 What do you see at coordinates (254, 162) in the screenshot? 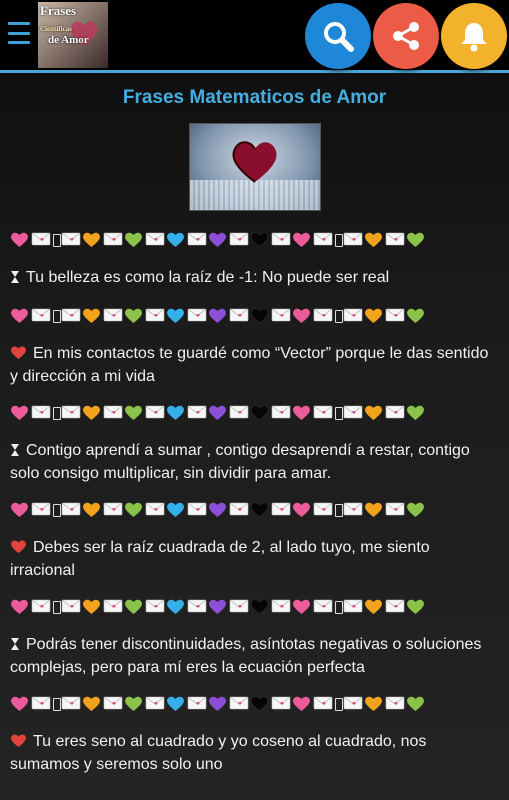
I see `heart-icon` at bounding box center [254, 162].